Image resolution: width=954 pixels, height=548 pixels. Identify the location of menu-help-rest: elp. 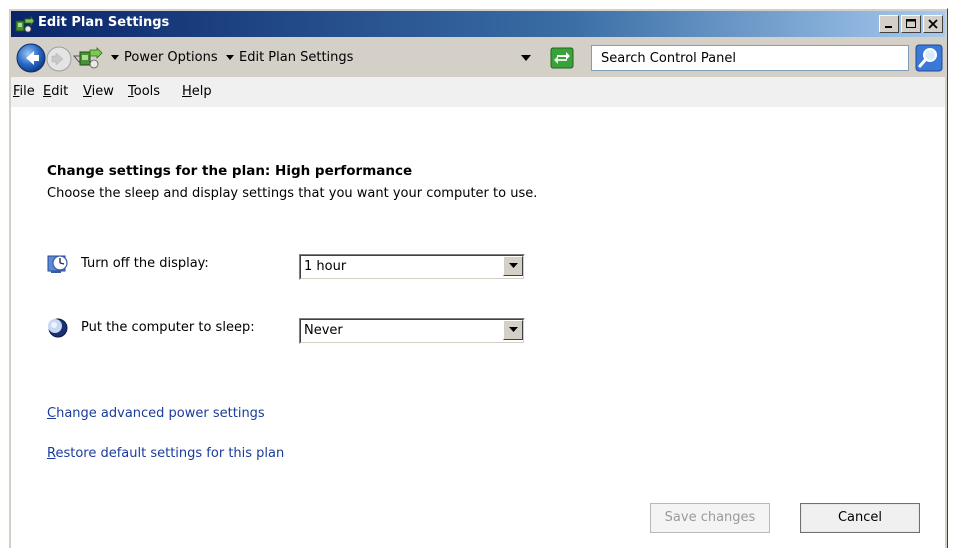
(201, 91).